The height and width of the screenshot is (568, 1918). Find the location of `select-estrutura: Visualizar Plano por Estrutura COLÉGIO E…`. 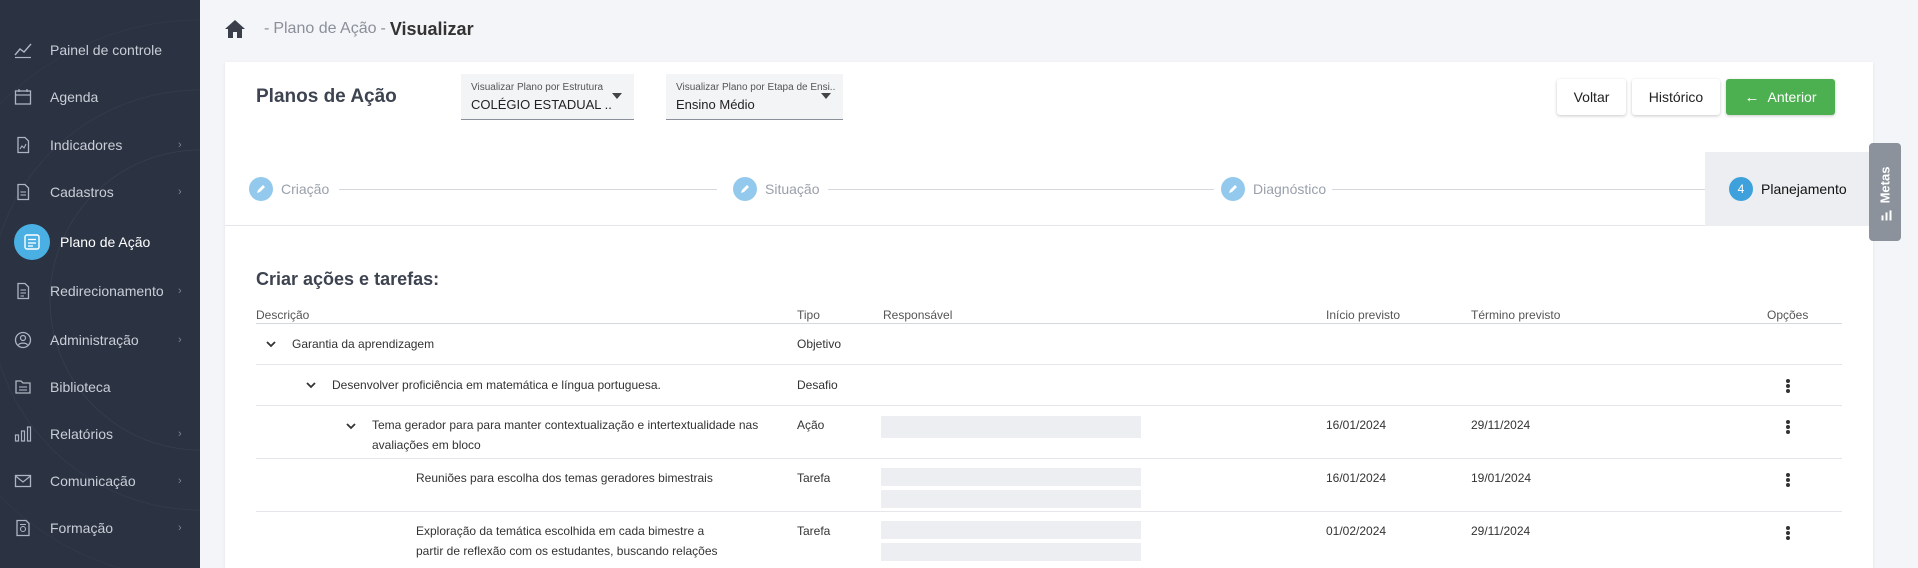

select-estrutura: Visualizar Plano por Estrutura COLÉGIO E… is located at coordinates (547, 97).